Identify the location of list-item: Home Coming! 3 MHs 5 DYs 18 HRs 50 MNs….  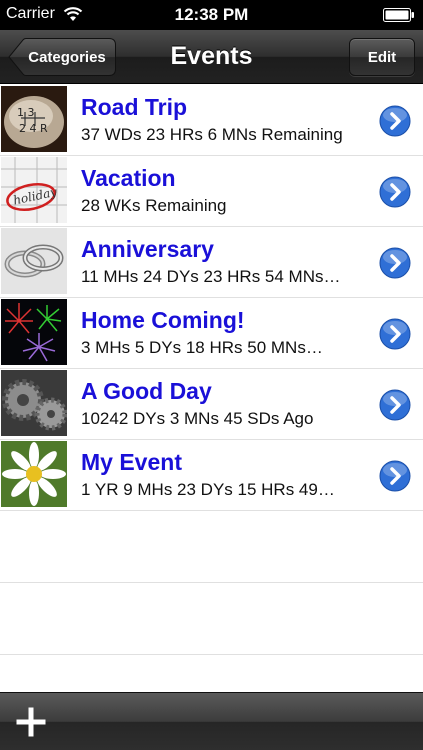
(211, 333).